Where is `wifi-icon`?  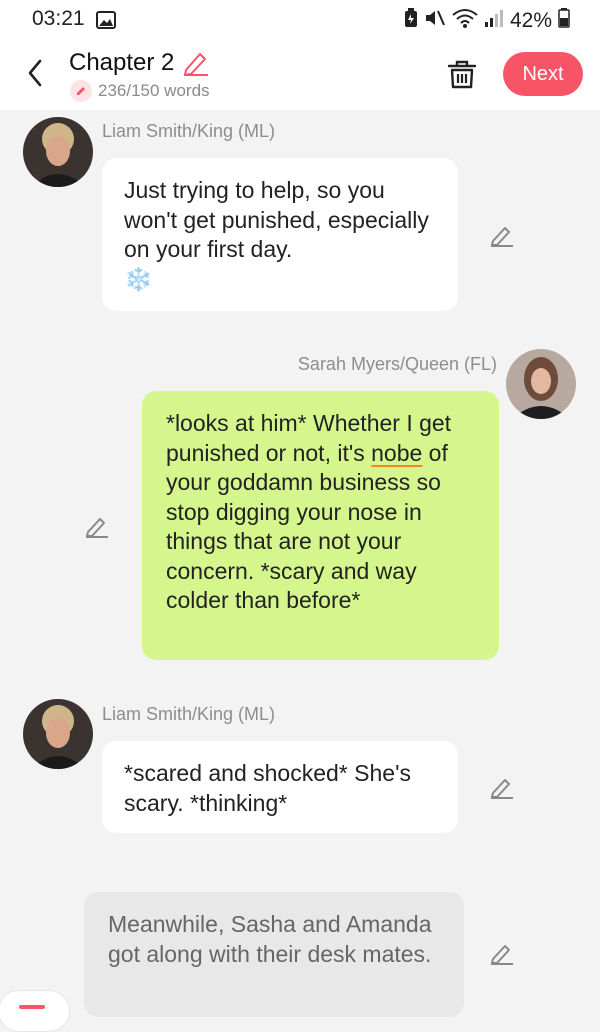
wifi-icon is located at coordinates (465, 21).